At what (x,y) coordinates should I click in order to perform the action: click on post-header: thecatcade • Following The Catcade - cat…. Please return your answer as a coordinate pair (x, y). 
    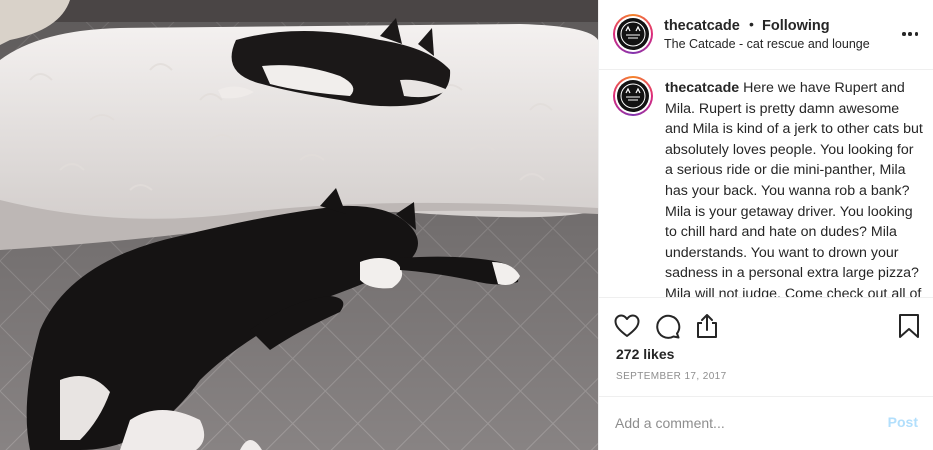
    Looking at the image, I should click on (766, 35).